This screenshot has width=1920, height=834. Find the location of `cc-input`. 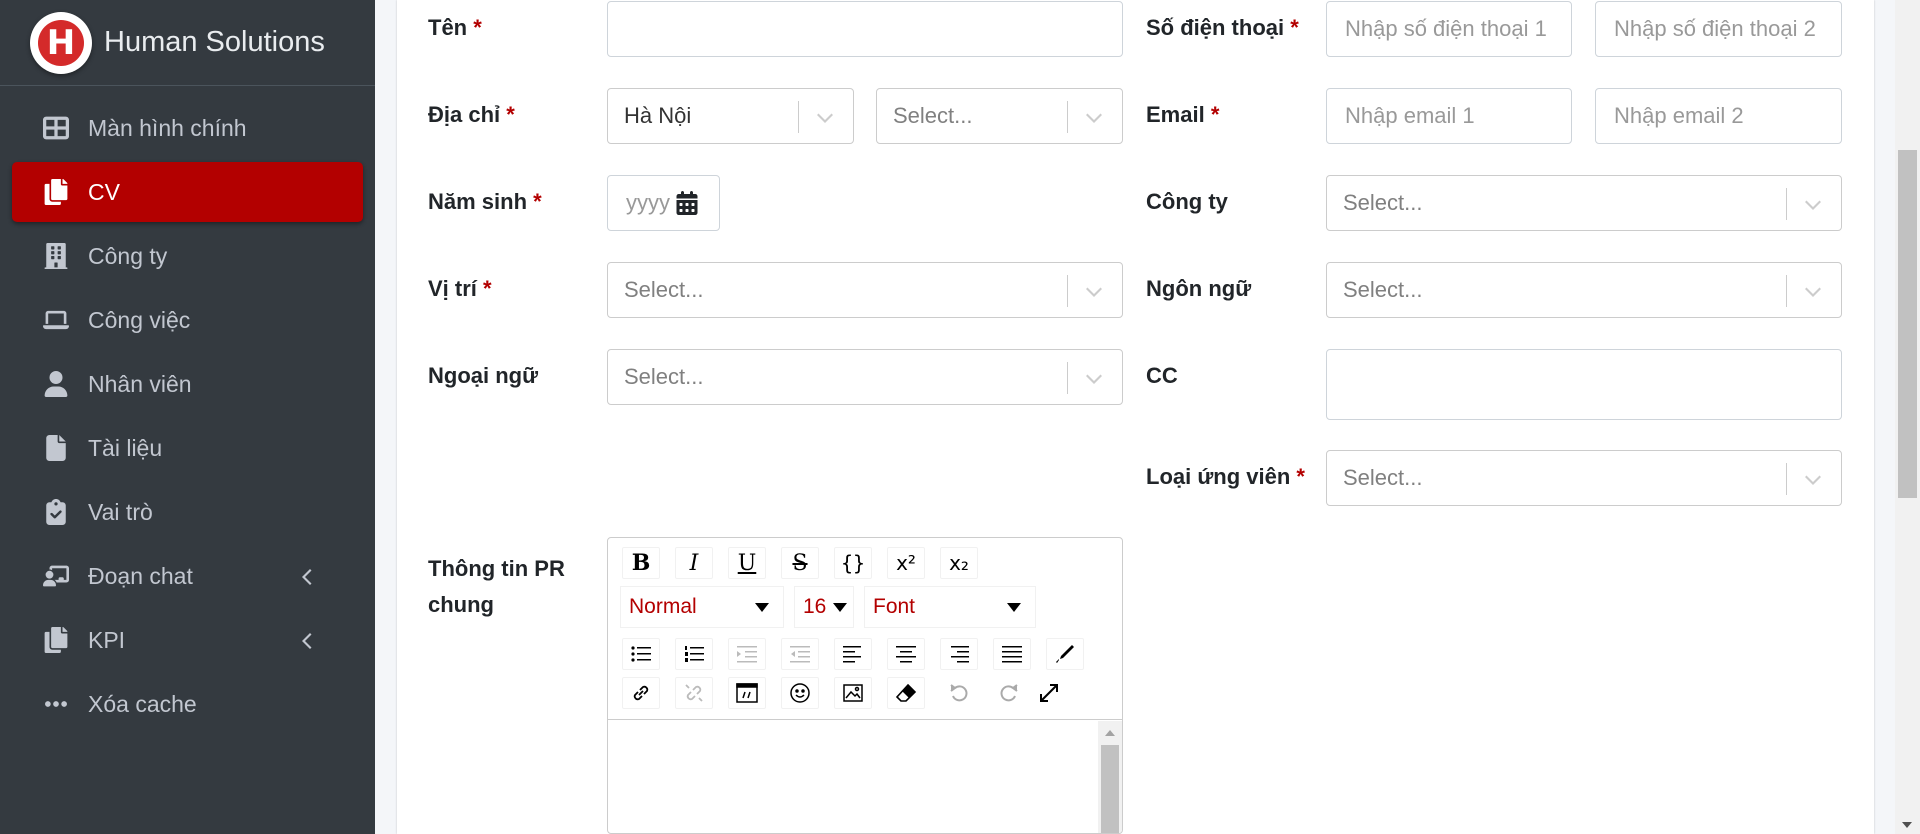

cc-input is located at coordinates (1584, 384).